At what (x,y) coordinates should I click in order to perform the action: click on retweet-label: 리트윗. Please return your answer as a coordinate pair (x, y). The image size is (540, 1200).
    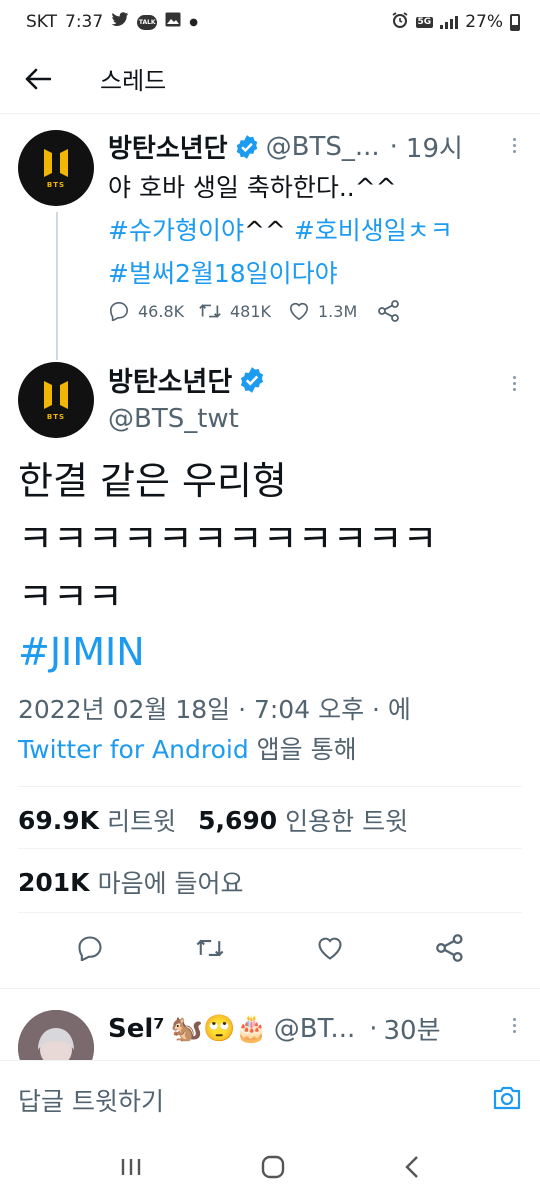
    Looking at the image, I should click on (141, 820).